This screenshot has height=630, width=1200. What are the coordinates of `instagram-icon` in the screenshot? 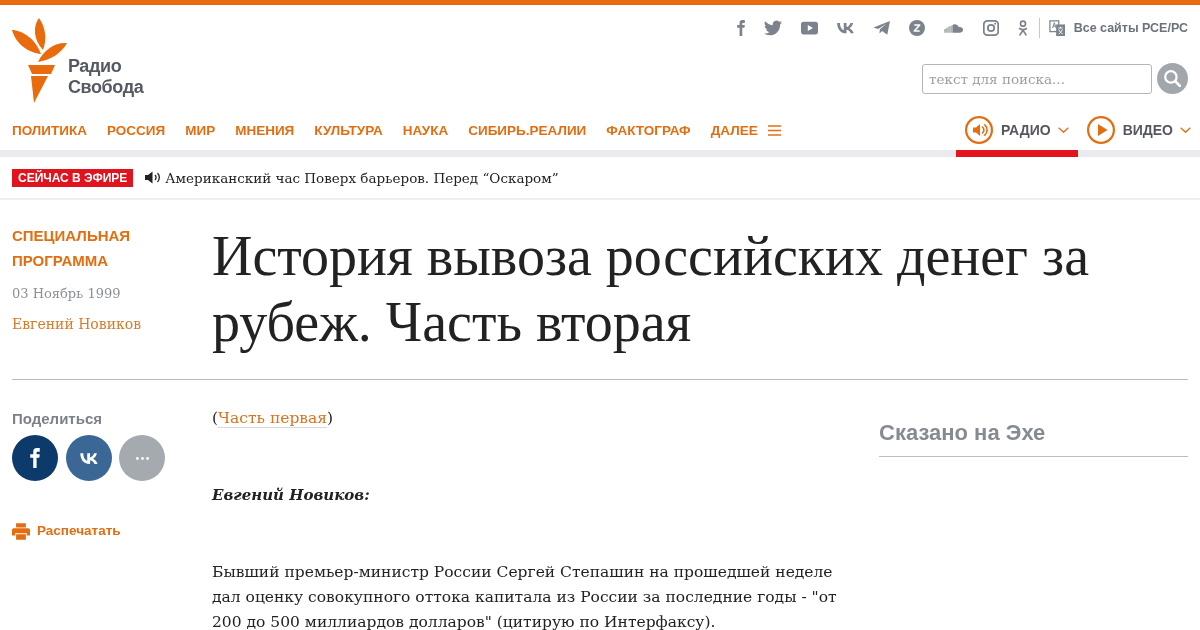 It's located at (990, 28).